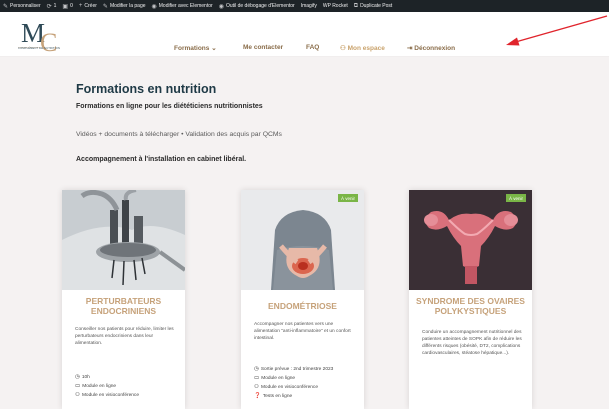 This screenshot has width=609, height=409. What do you see at coordinates (410, 48) in the screenshot?
I see `logout-icon: ⇥` at bounding box center [410, 48].